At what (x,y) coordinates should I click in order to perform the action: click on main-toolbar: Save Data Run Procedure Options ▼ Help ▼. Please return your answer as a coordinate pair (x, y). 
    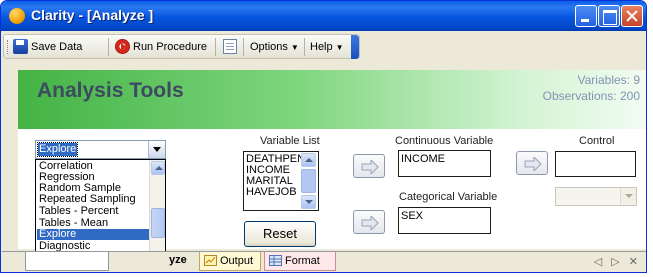
    Looking at the image, I should click on (181, 46).